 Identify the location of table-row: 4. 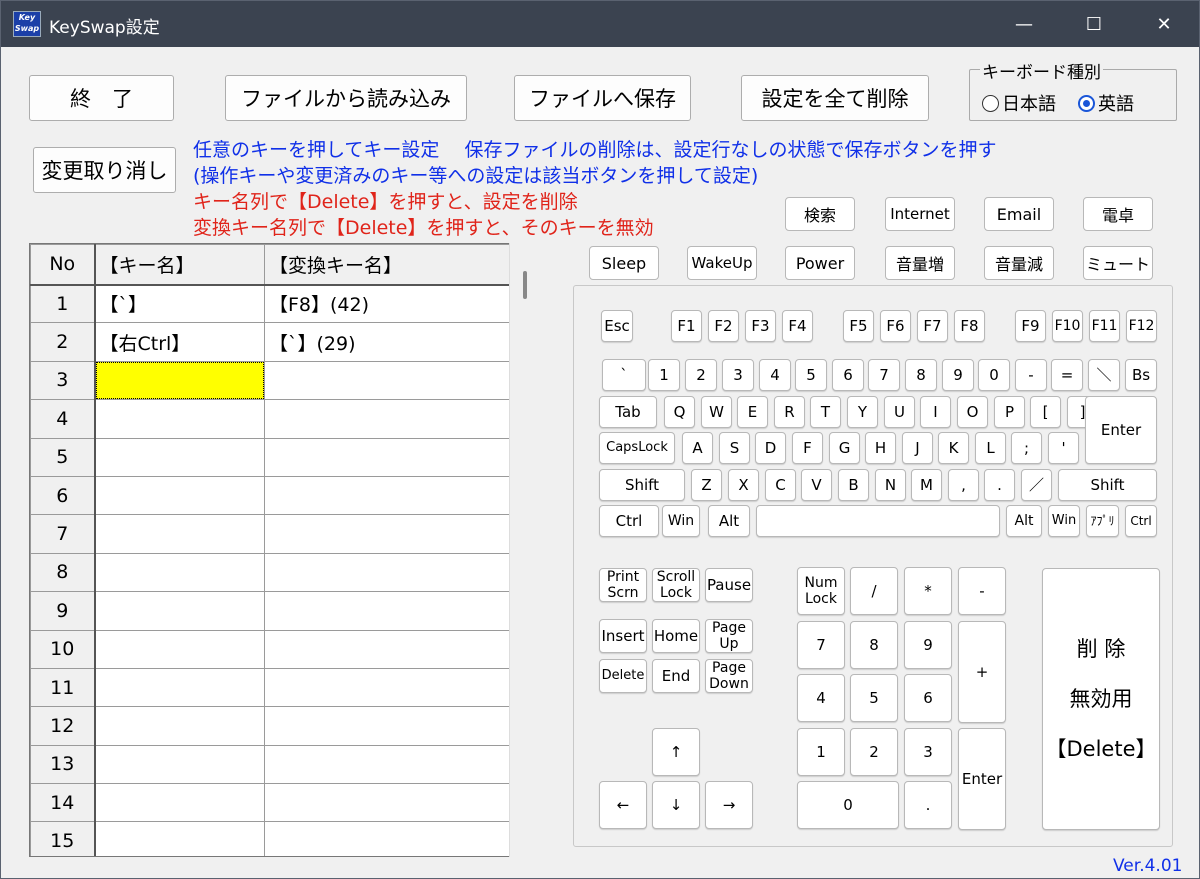
(271, 419).